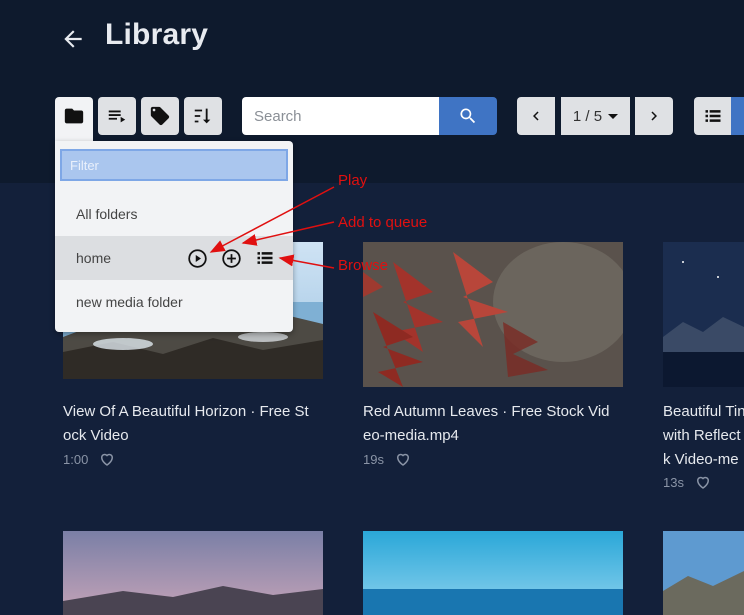  Describe the element at coordinates (107, 214) in the screenshot. I see `folder-item-label: All folders` at that location.